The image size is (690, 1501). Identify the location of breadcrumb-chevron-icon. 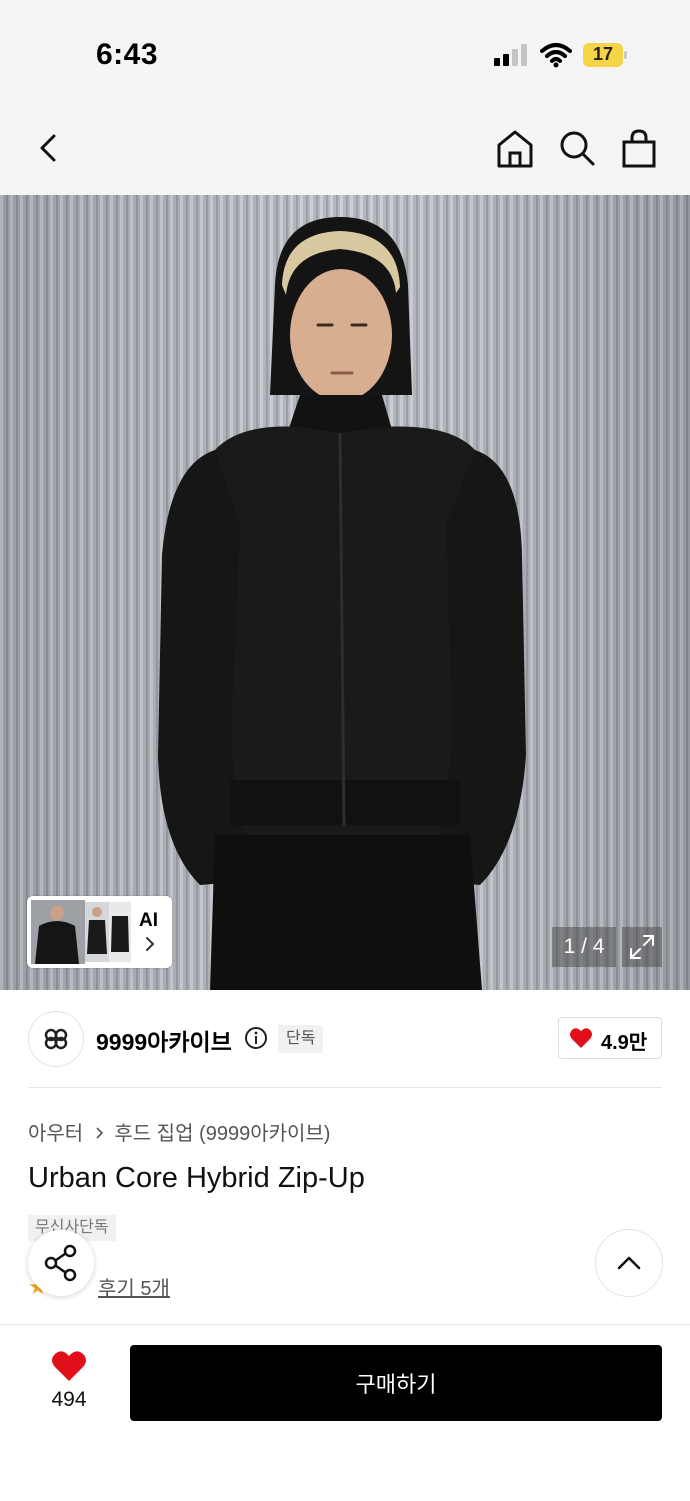
(99, 1133).